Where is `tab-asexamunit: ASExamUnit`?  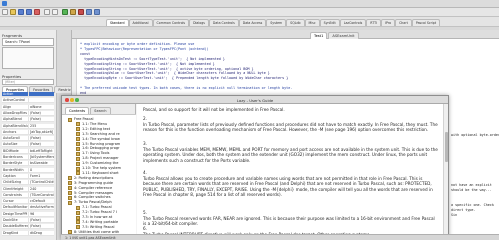 tab-asexamunit: ASExamUnit is located at coordinates (343, 35).